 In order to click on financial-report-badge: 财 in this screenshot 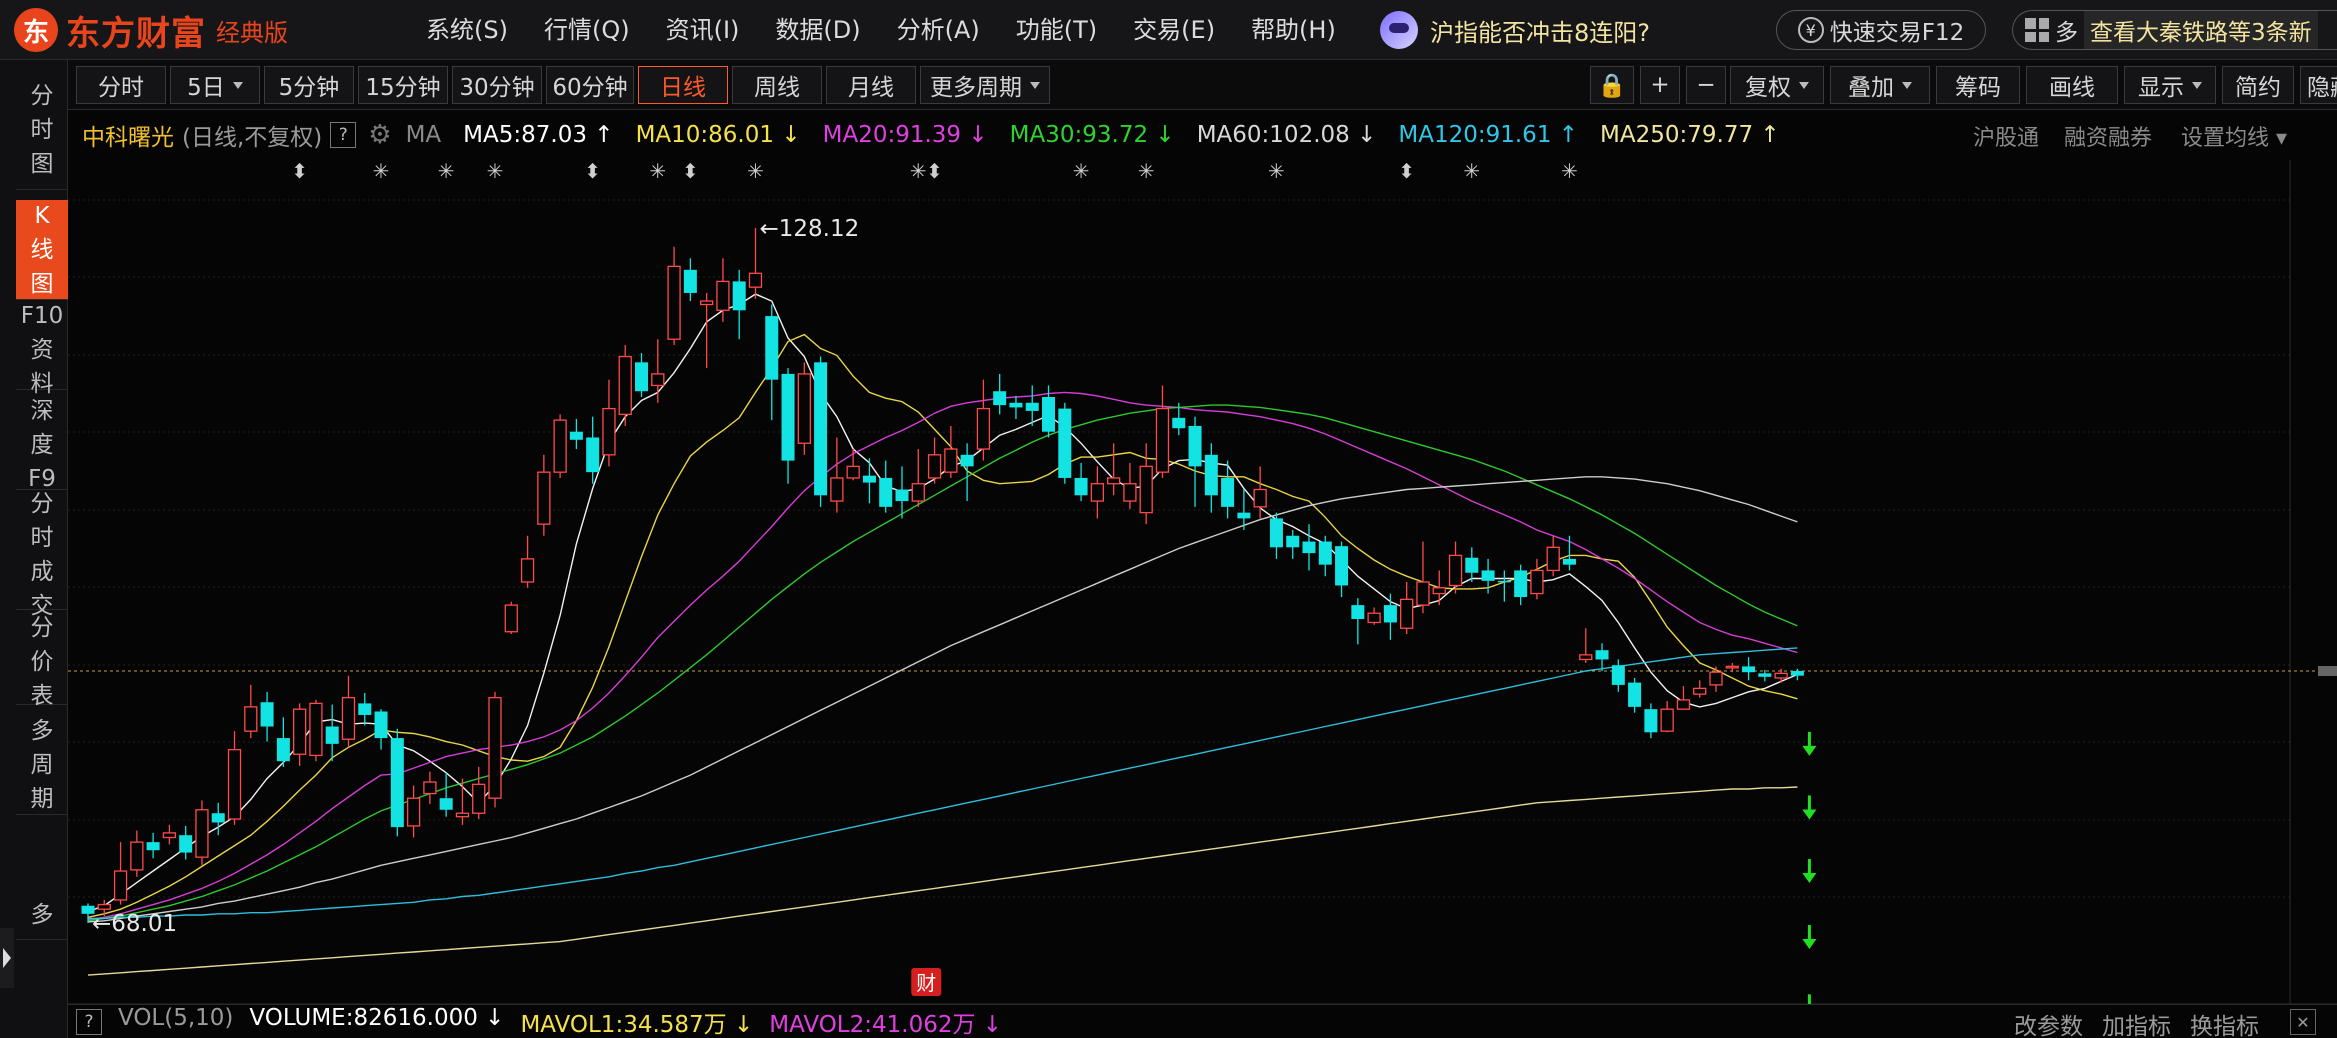, I will do `click(926, 982)`.